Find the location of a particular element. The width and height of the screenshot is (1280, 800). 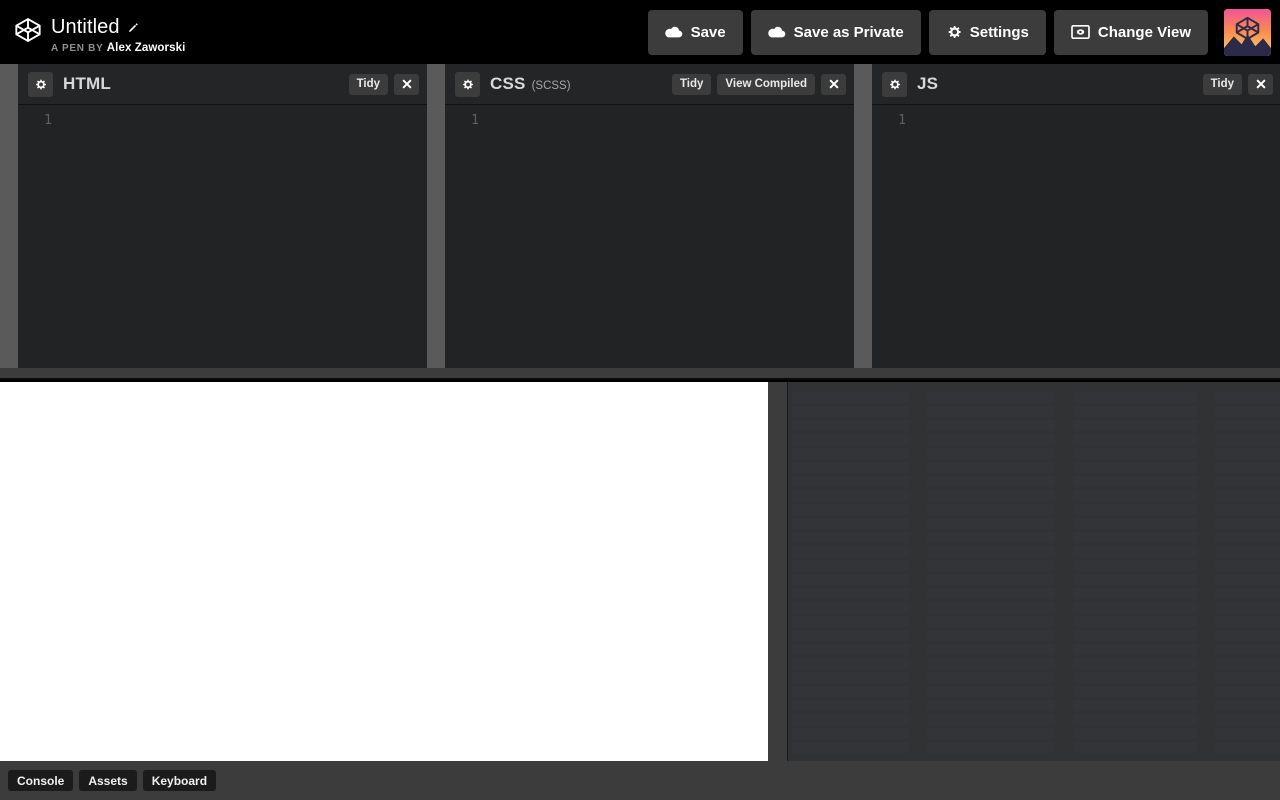

css-tidy-button: Tidy is located at coordinates (691, 84).